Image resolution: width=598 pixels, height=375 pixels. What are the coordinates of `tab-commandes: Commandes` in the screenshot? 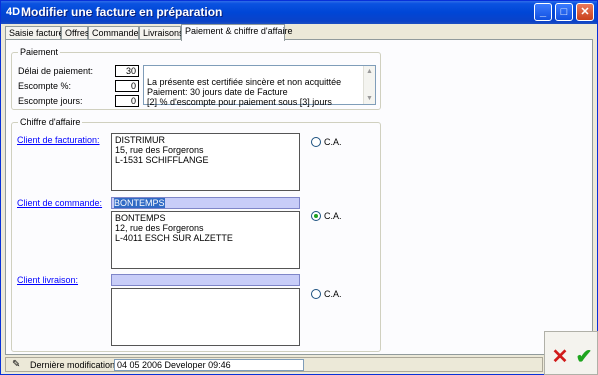 It's located at (115, 33).